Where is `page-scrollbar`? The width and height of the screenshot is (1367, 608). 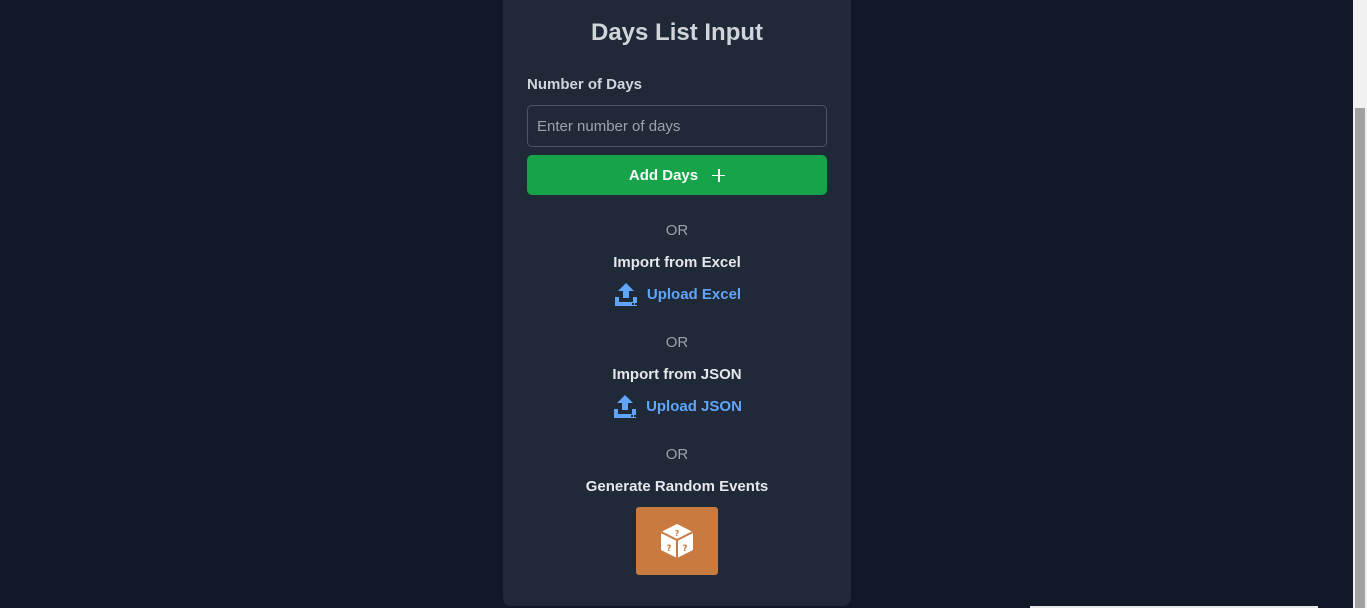
page-scrollbar is located at coordinates (1360, 304).